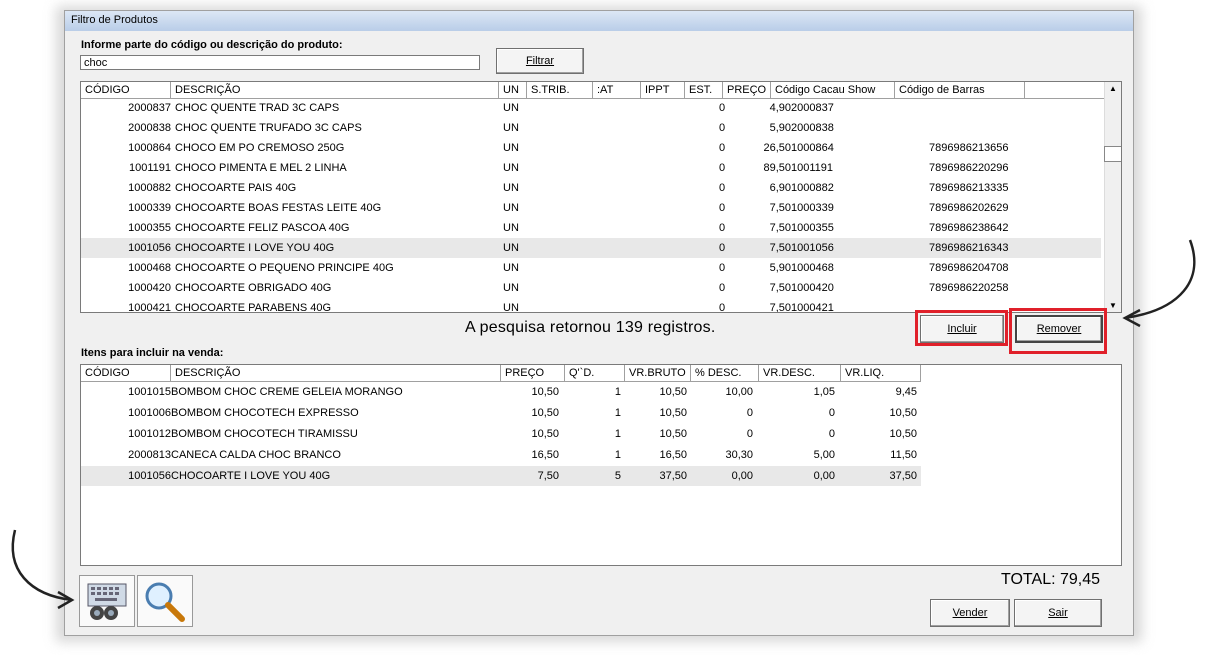  I want to click on arrow-right-icon, so click(1160, 279).